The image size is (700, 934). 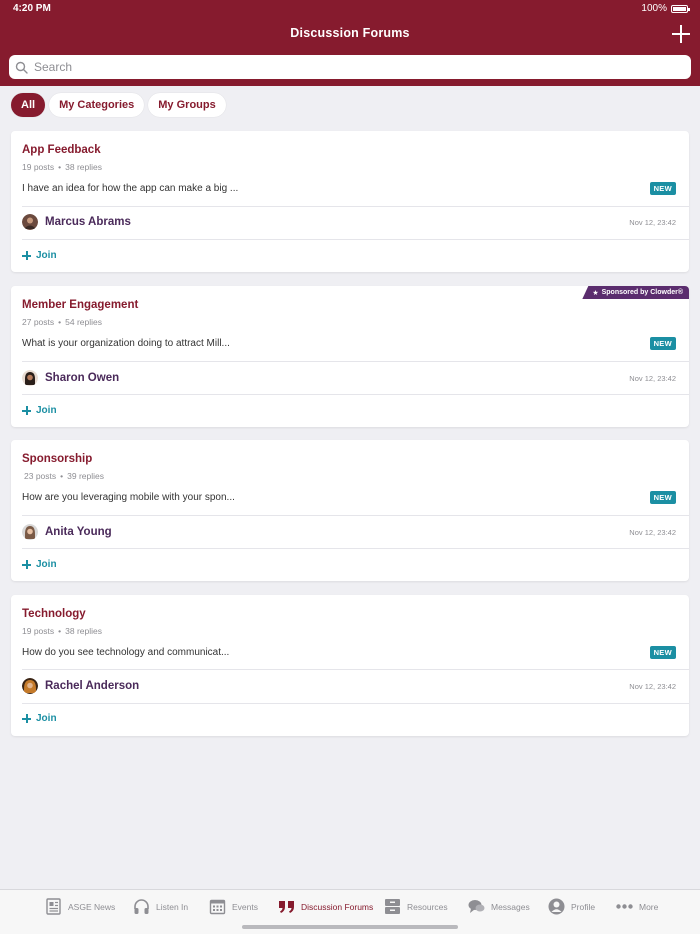 I want to click on author-name: Anita Young, so click(x=78, y=532).